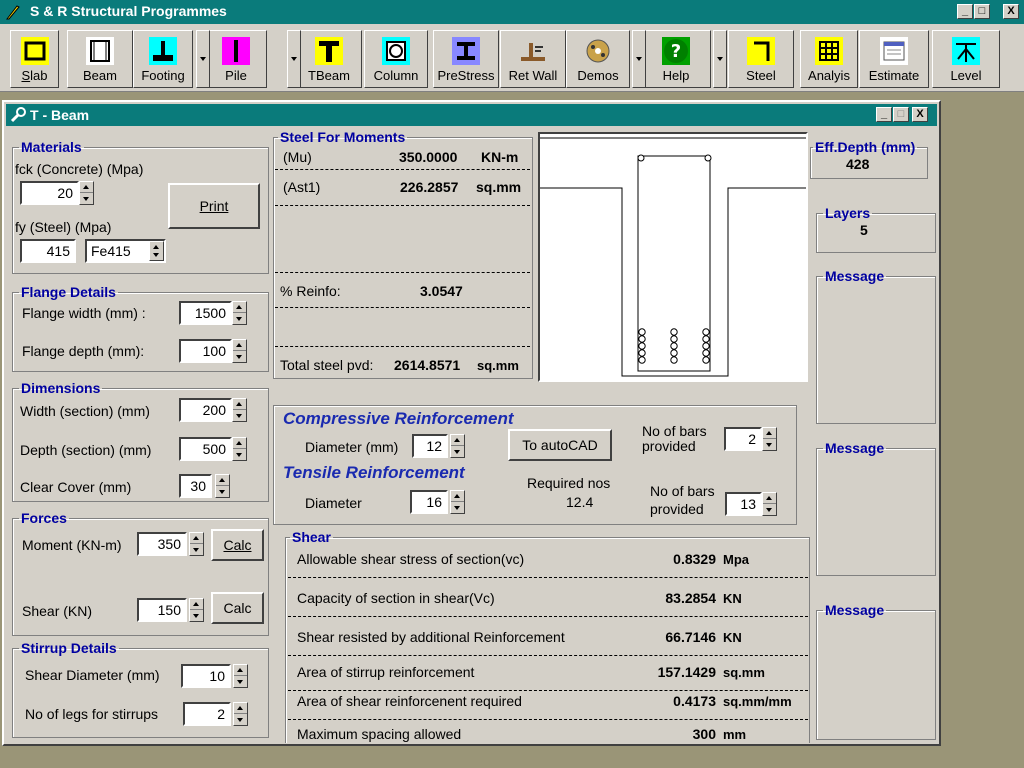 The width and height of the screenshot is (1024, 768). What do you see at coordinates (162, 544) in the screenshot?
I see `moment-input: 350` at bounding box center [162, 544].